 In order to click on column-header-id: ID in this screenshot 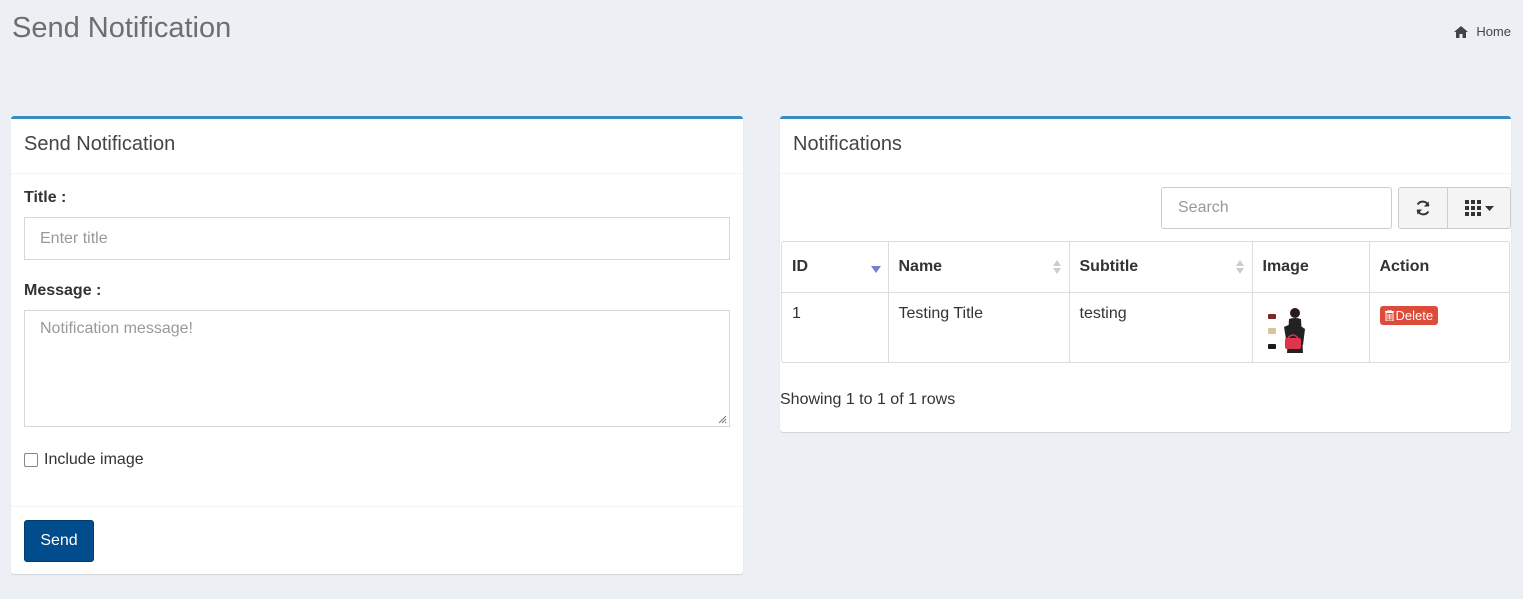, I will do `click(835, 267)`.